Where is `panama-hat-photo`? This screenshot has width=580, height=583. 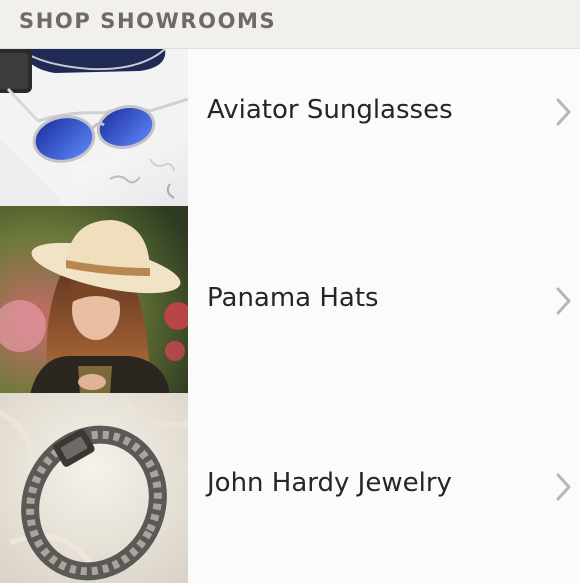 panama-hat-photo is located at coordinates (94, 299).